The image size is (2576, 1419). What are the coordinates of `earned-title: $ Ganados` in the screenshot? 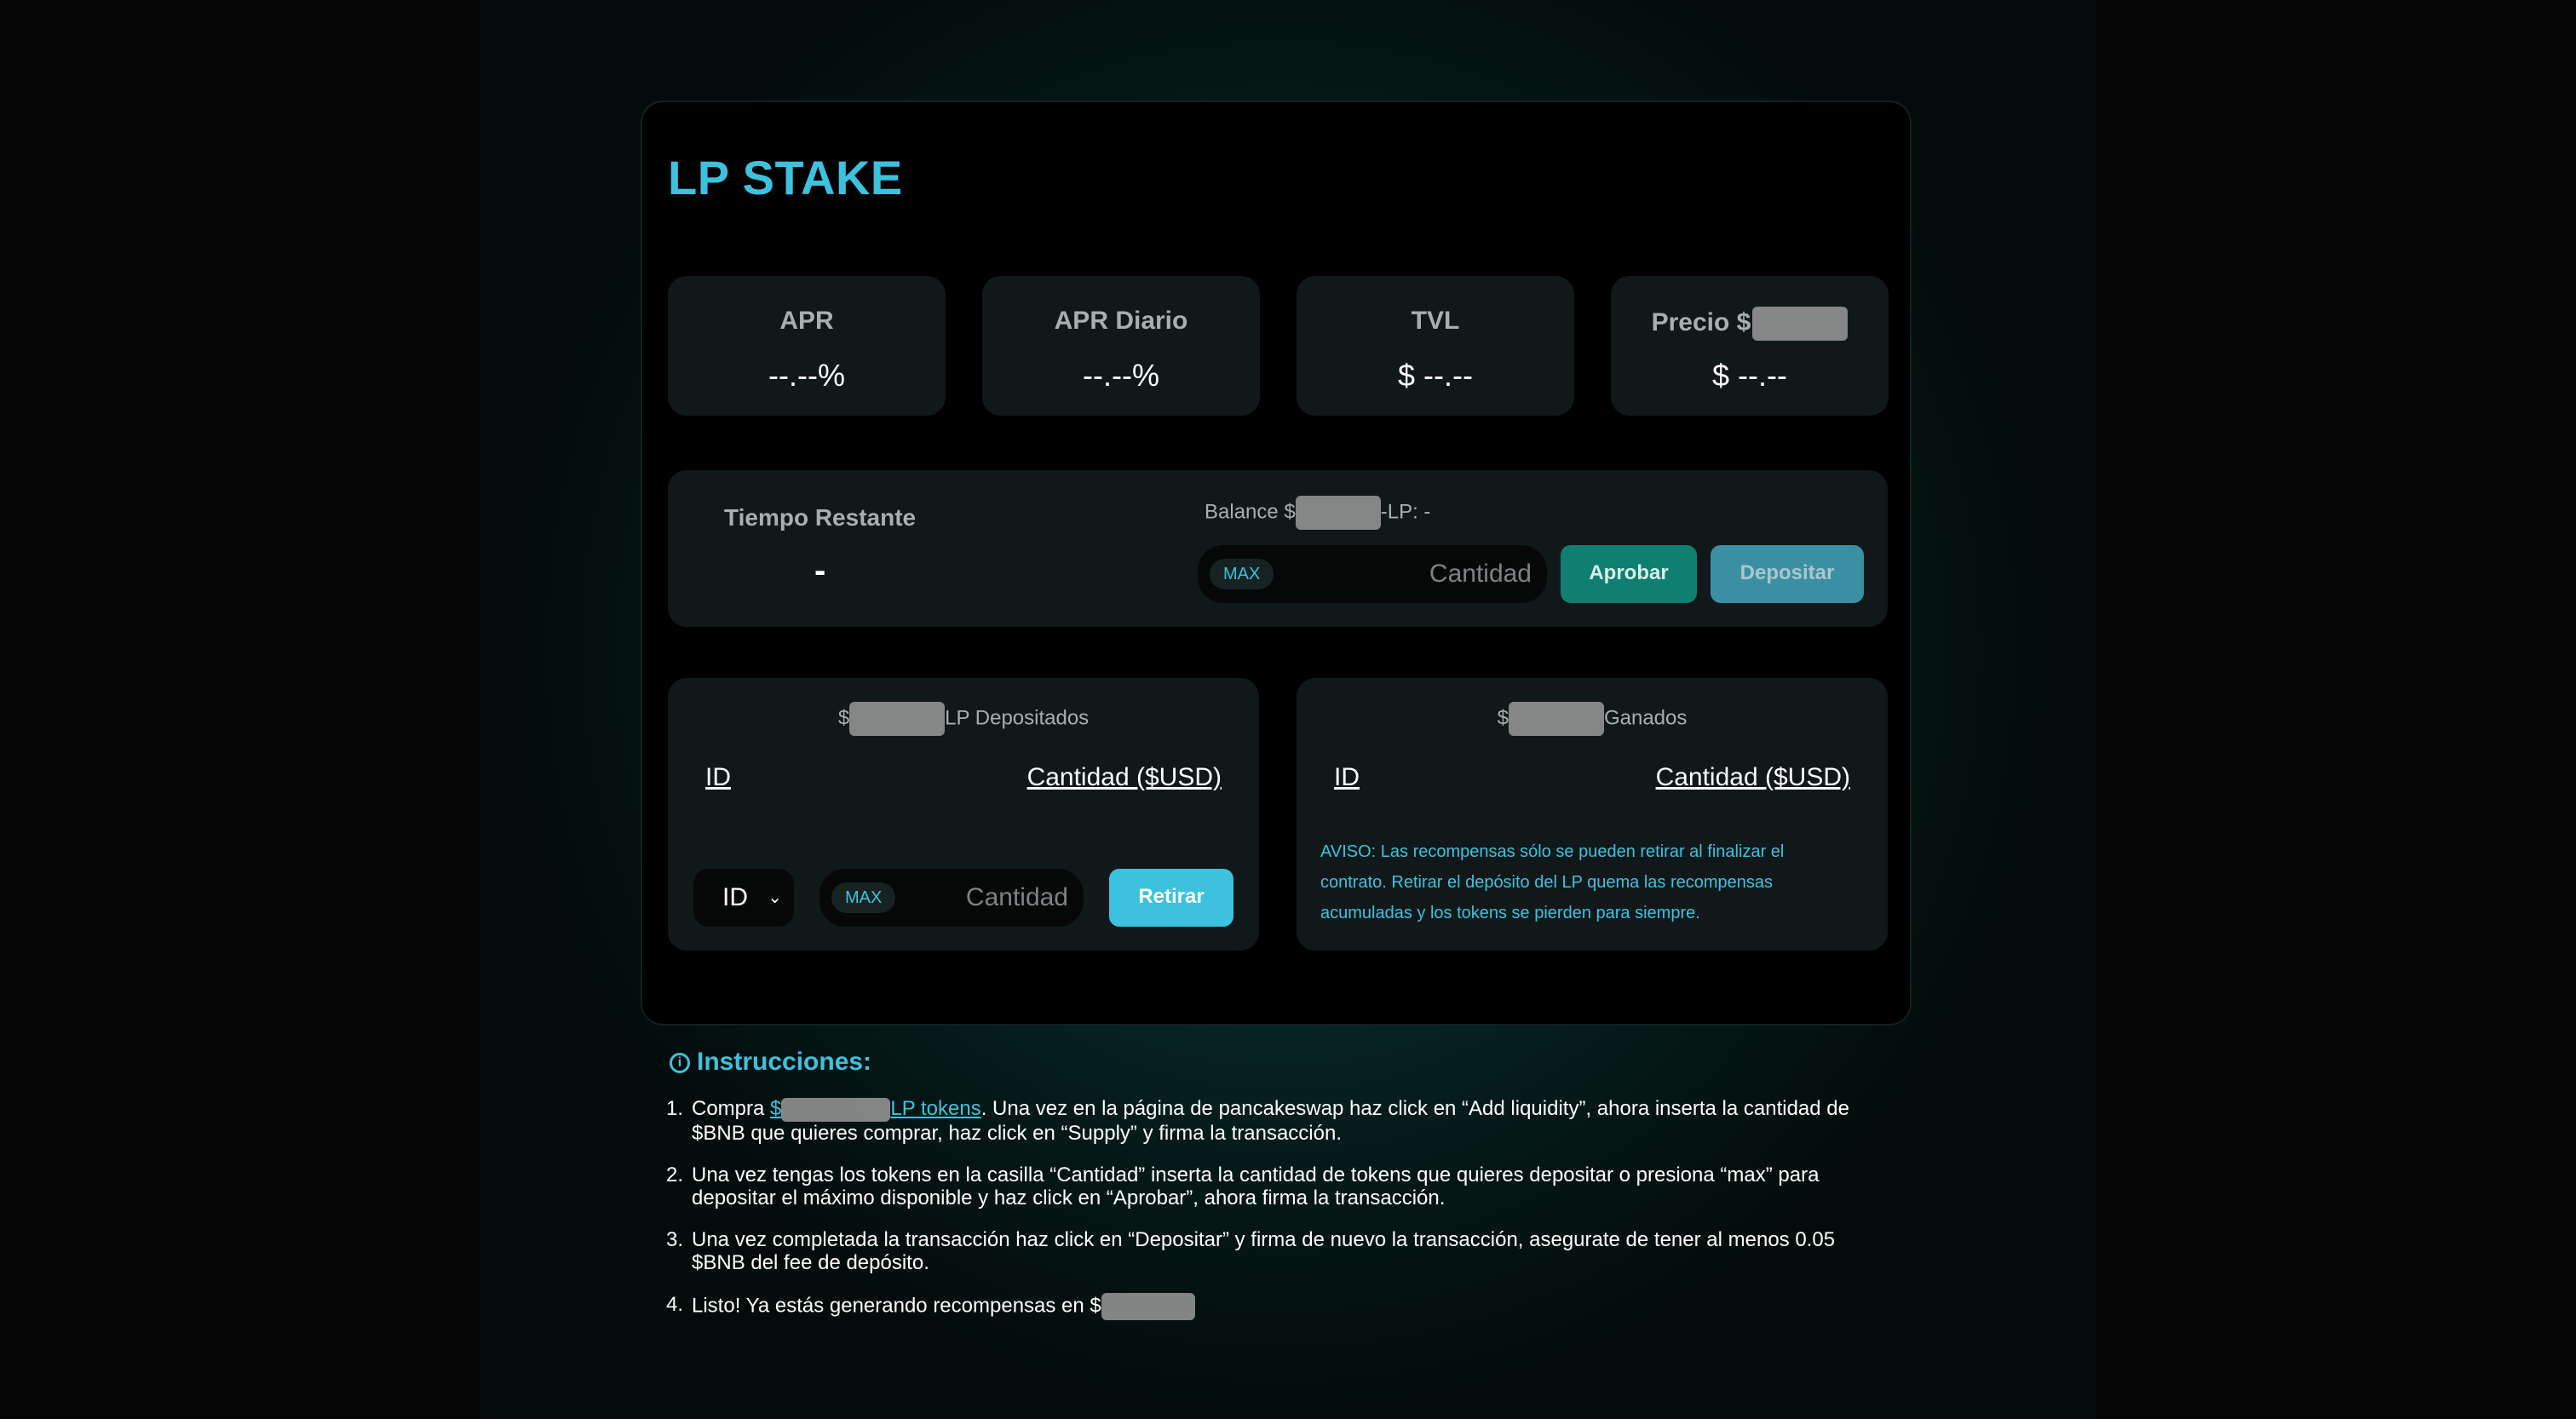 It's located at (1592, 719).